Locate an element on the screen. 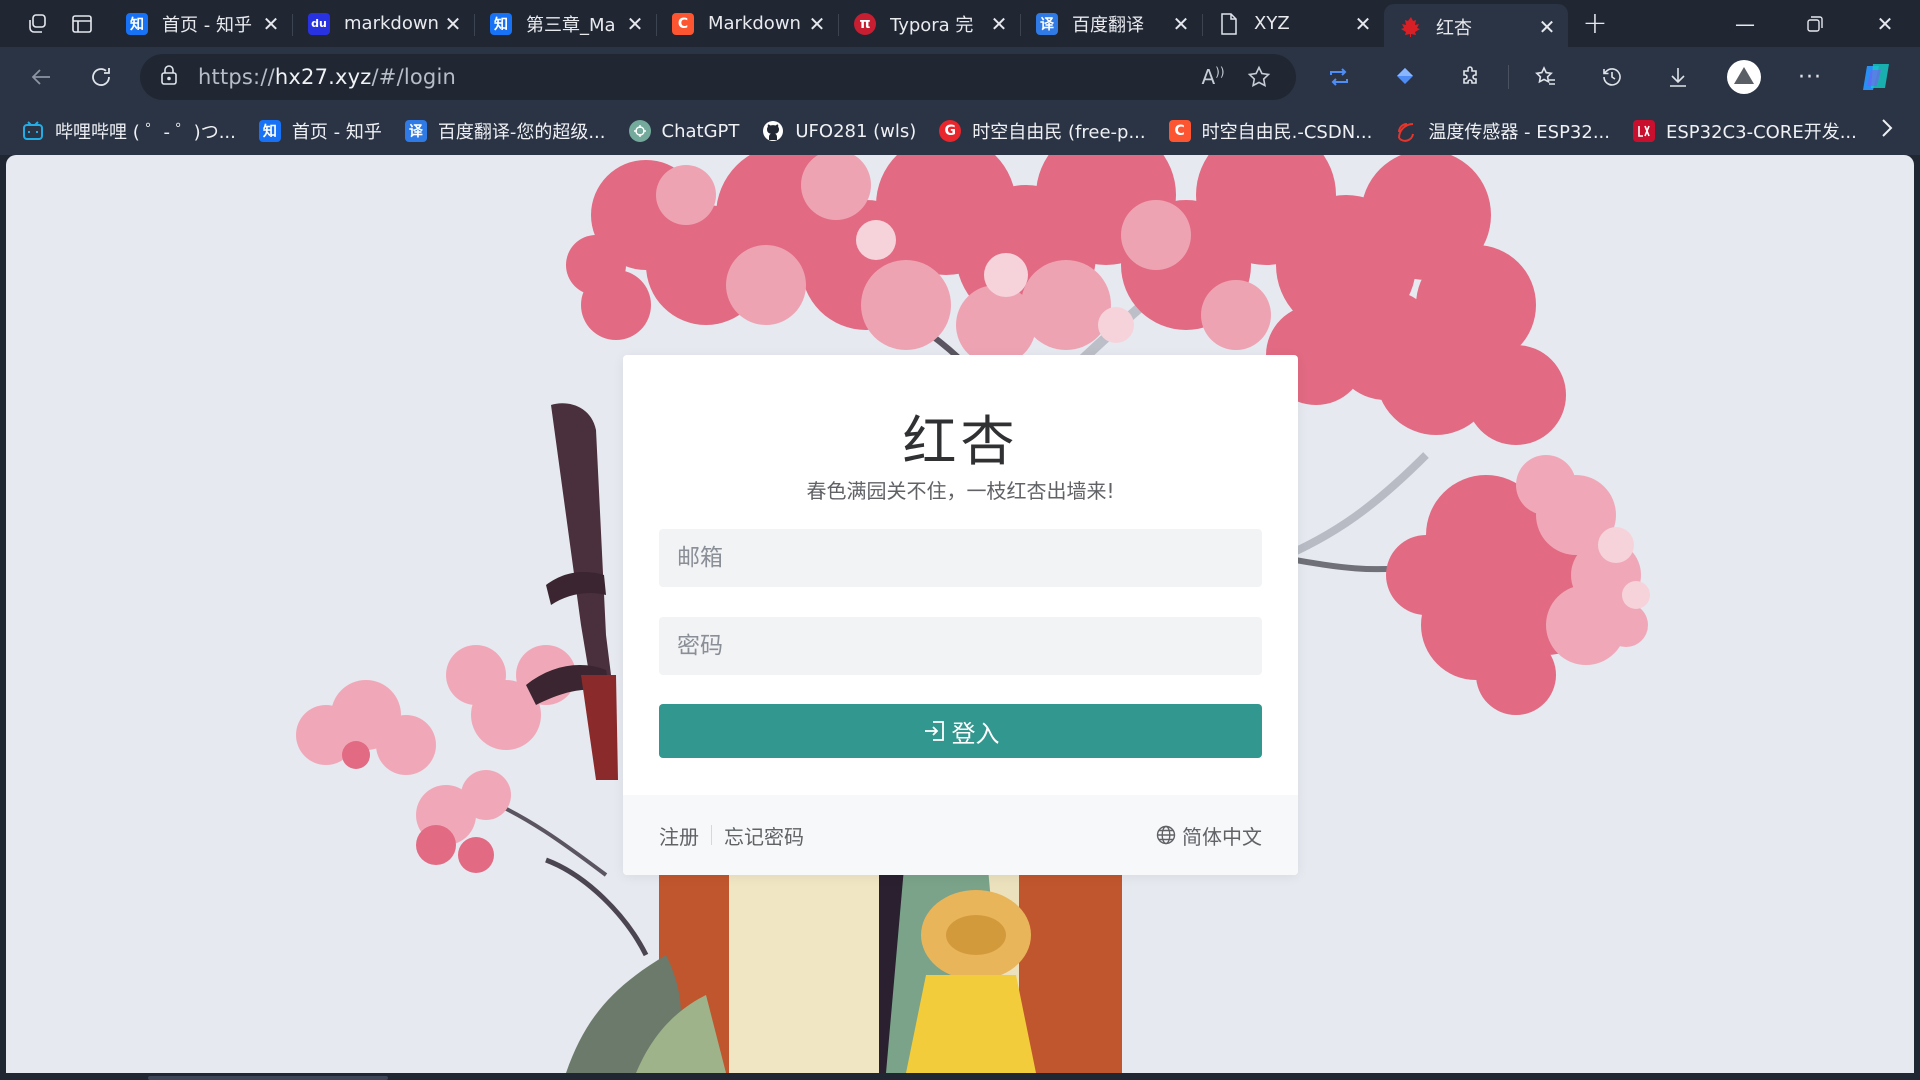 This screenshot has width=1920, height=1080. typora-icon: π is located at coordinates (865, 23).